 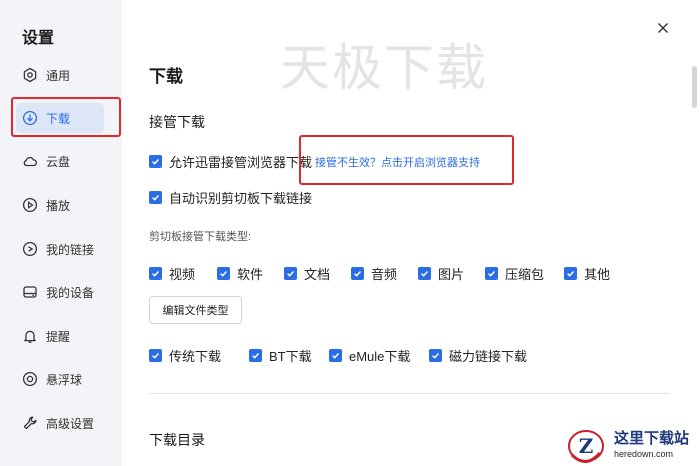 I want to click on sidebar-item-my-links: 我的链接, so click(x=60, y=249).